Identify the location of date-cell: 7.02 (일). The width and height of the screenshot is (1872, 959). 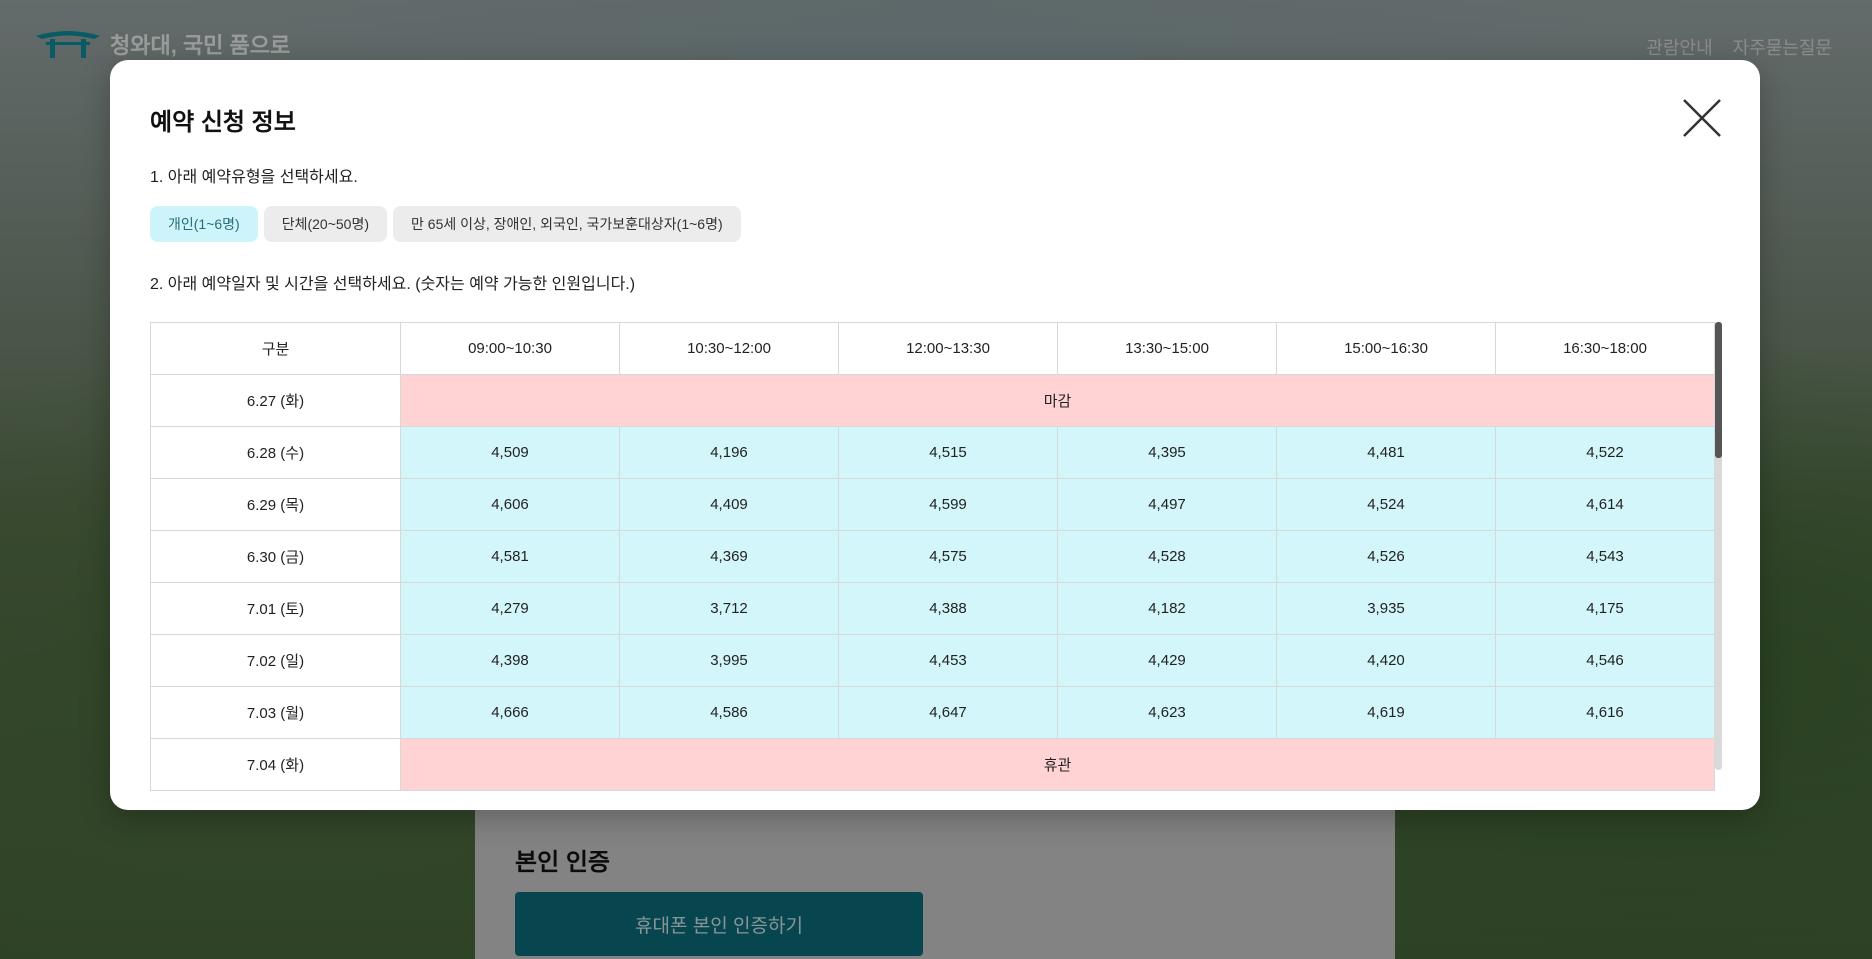
(275, 660).